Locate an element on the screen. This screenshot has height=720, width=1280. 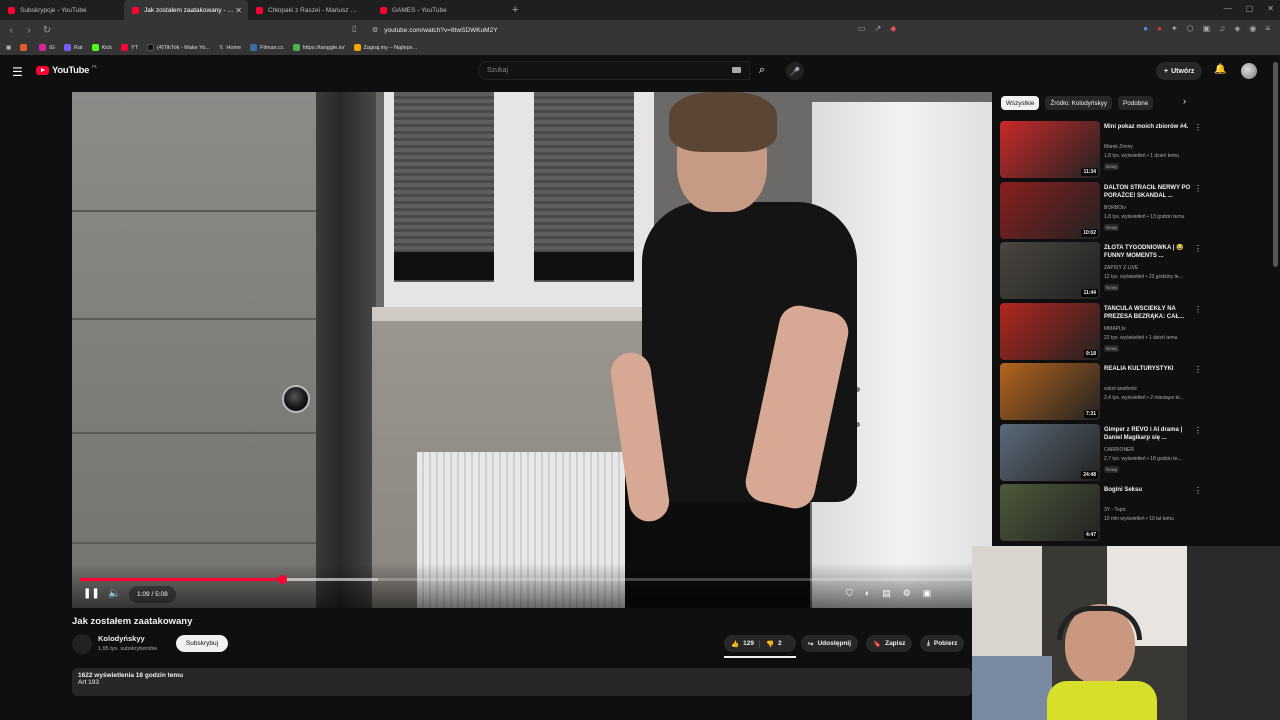
cast-icon: ▭ is located at coordinates (862, 28).